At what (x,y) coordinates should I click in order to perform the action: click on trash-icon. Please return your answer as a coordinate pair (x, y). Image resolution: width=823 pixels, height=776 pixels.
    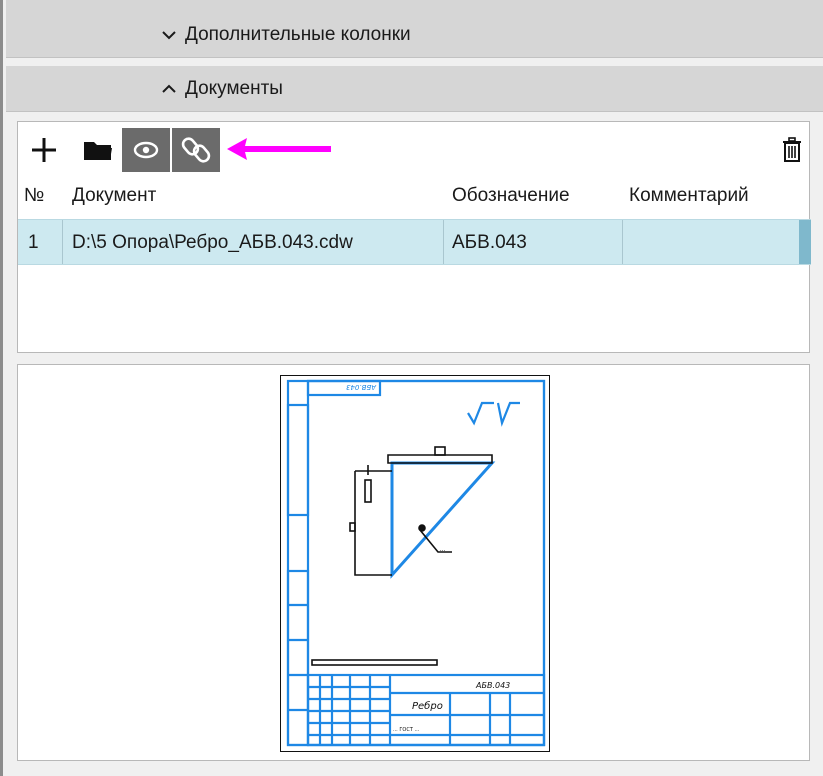
    Looking at the image, I should click on (792, 149).